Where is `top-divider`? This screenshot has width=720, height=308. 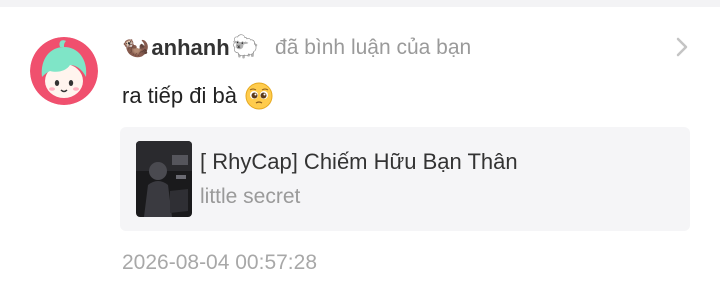
top-divider is located at coordinates (360, 3).